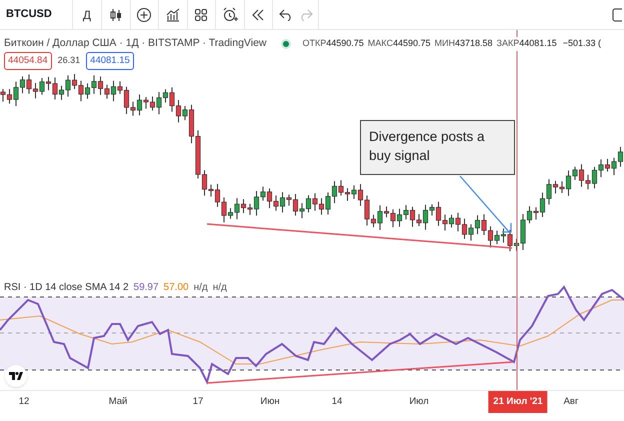 Image resolution: width=624 pixels, height=421 pixels. I want to click on axis-label: Июн, so click(270, 401).